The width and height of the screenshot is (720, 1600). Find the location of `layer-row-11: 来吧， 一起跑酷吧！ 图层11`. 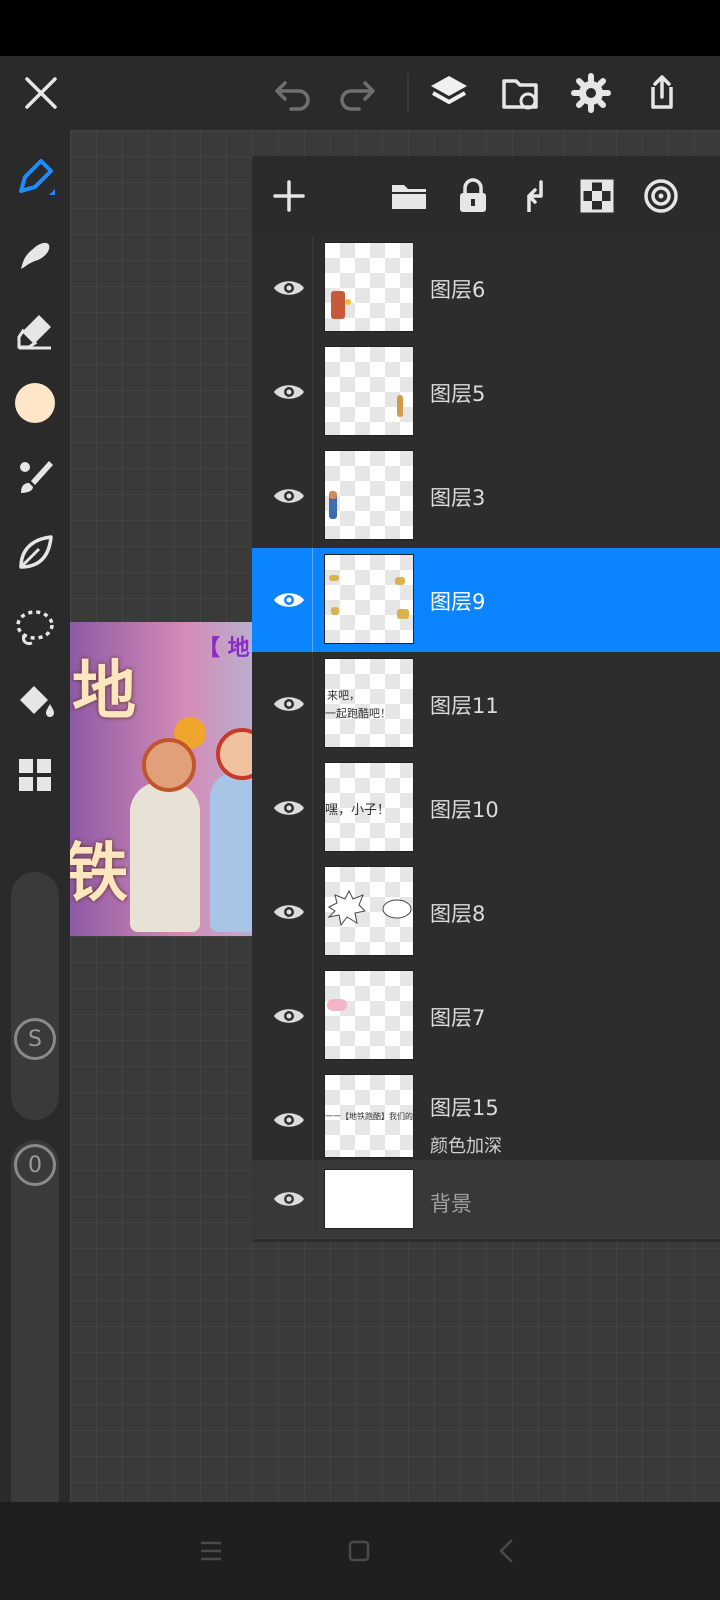

layer-row-11: 来吧， 一起跑酷吧！ 图层11 is located at coordinates (486, 704).